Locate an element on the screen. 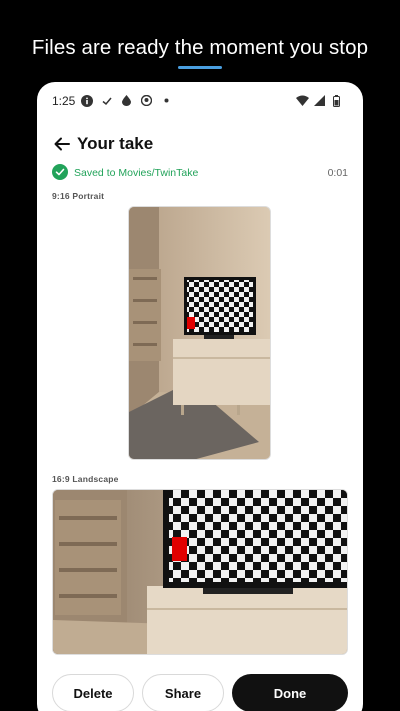 This screenshot has height=711, width=400. action-bar: Delete Share Done is located at coordinates (200, 692).